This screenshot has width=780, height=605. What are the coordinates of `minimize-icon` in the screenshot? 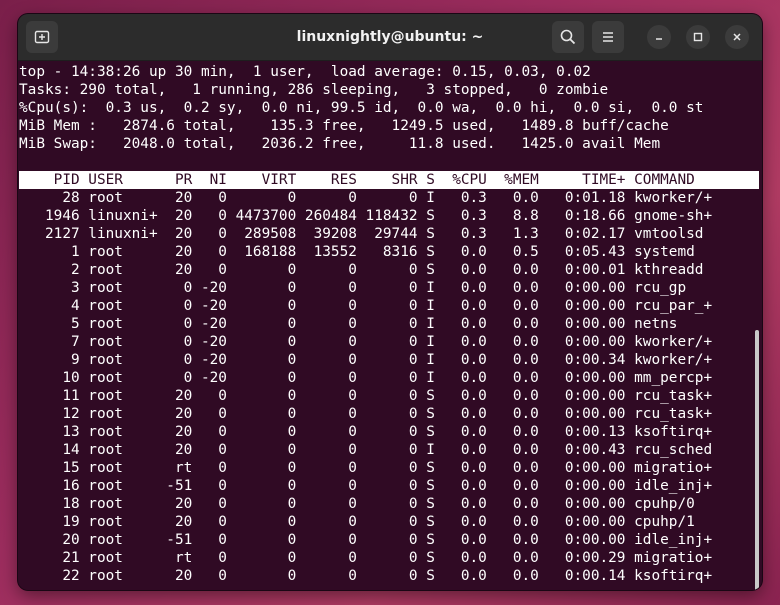 It's located at (659, 39).